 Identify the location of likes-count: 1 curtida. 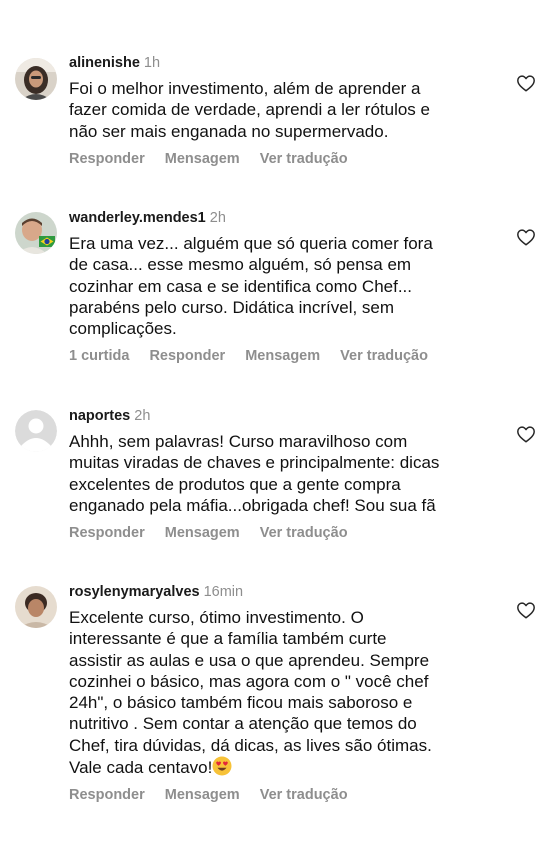
(99, 356).